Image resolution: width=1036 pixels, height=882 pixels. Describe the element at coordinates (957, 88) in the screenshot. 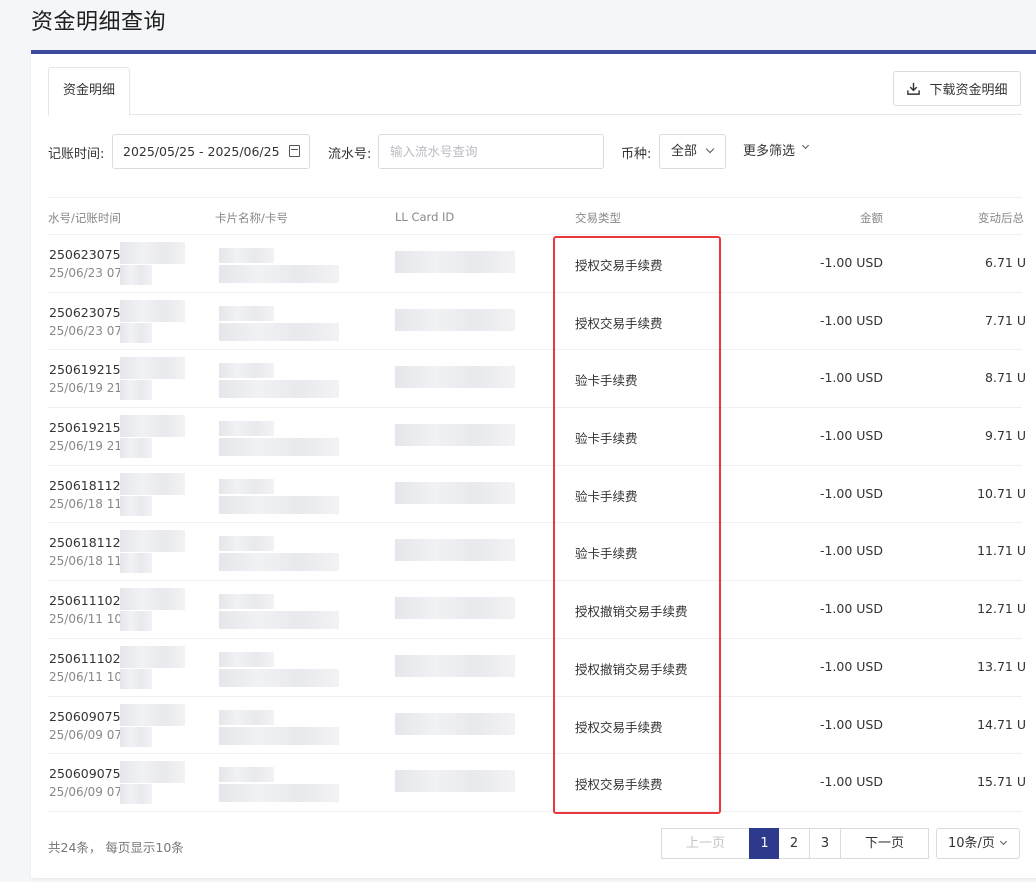

I see `download-button: 下载资金明细` at that location.